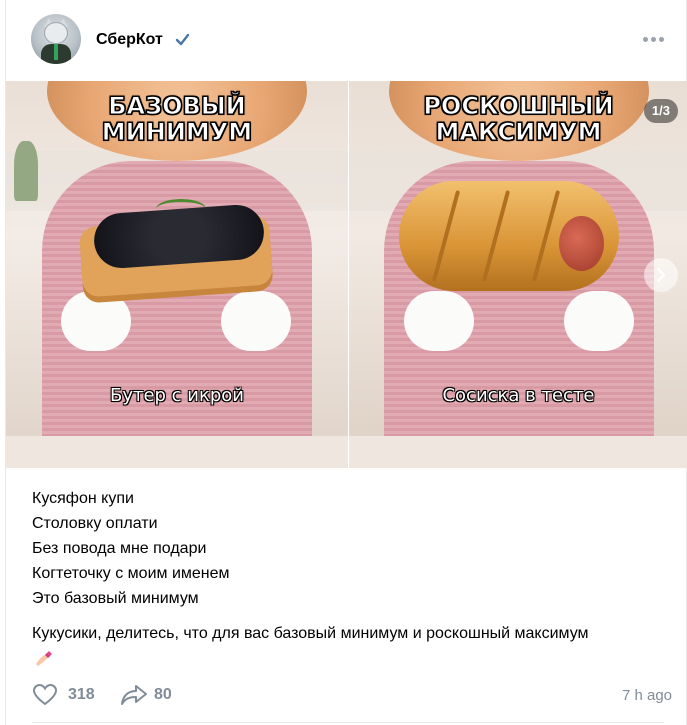  Describe the element at coordinates (163, 694) in the screenshot. I see `share-count: 80` at that location.